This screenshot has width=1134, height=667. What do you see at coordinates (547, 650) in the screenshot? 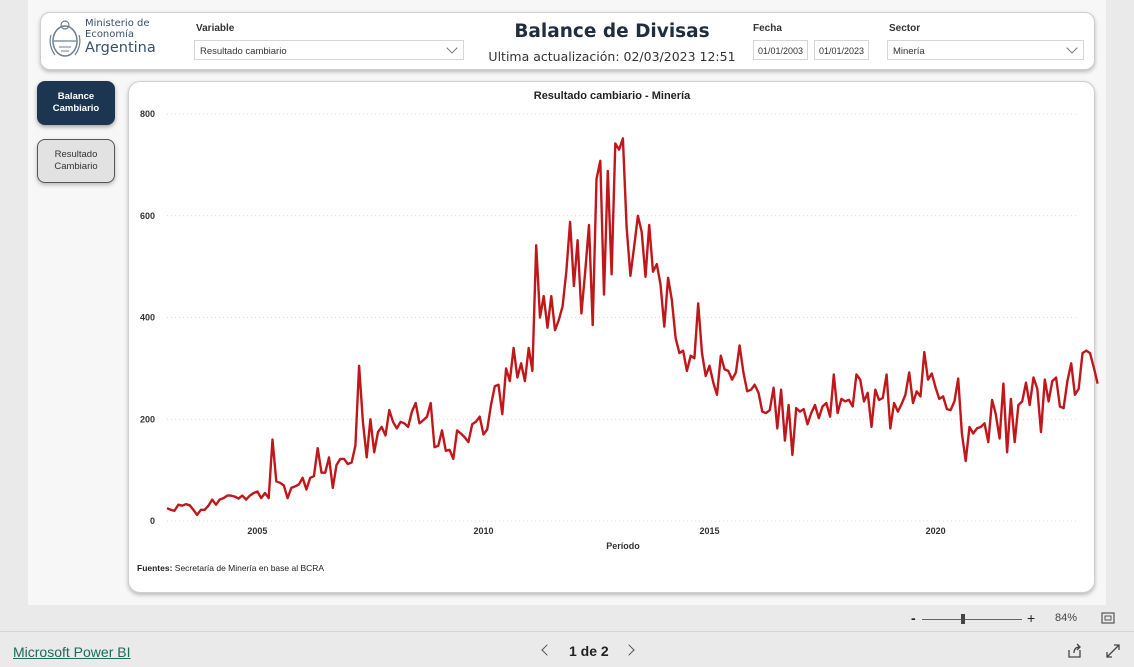
I see `prev-page-icon` at bounding box center [547, 650].